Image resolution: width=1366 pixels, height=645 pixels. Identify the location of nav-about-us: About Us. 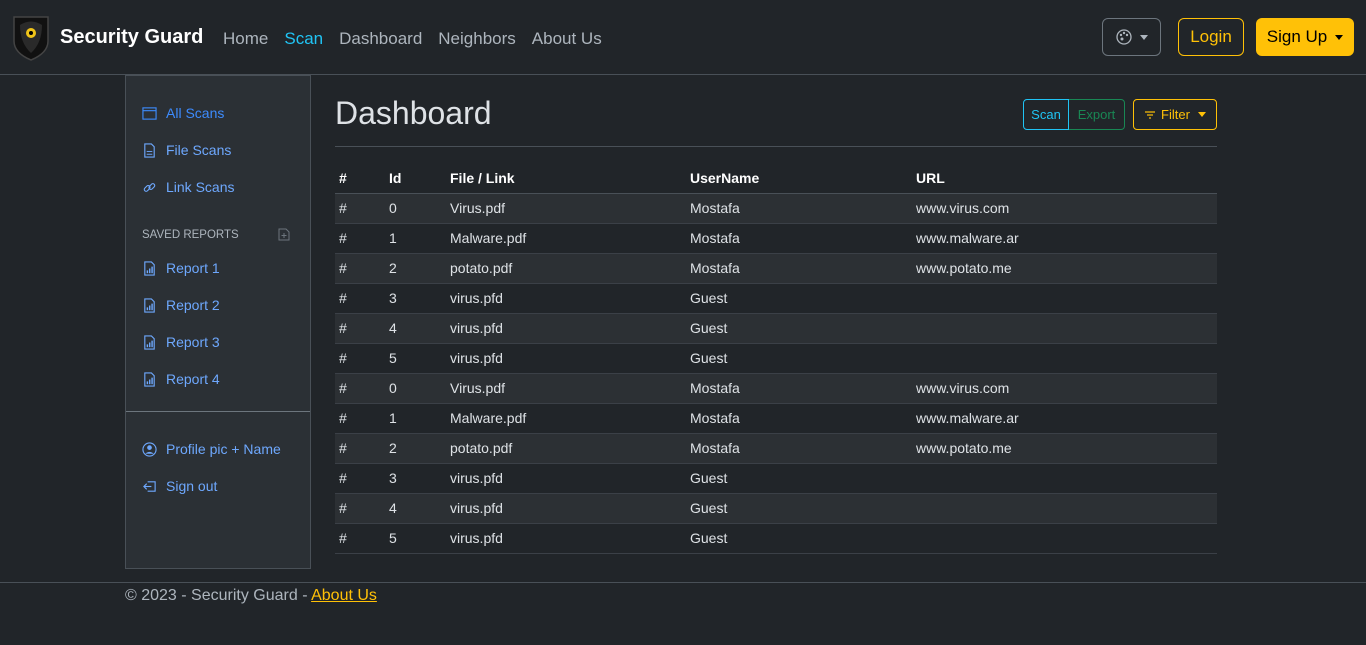
(567, 39).